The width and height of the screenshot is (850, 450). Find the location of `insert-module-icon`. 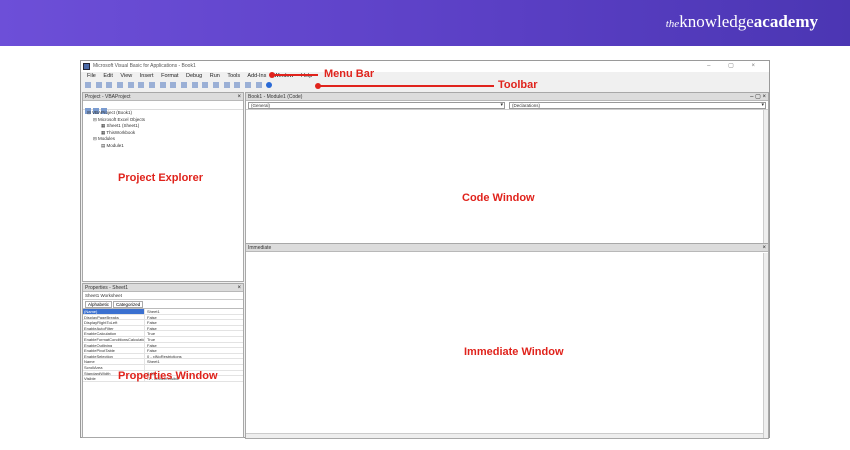

insert-module-icon is located at coordinates (98, 85).